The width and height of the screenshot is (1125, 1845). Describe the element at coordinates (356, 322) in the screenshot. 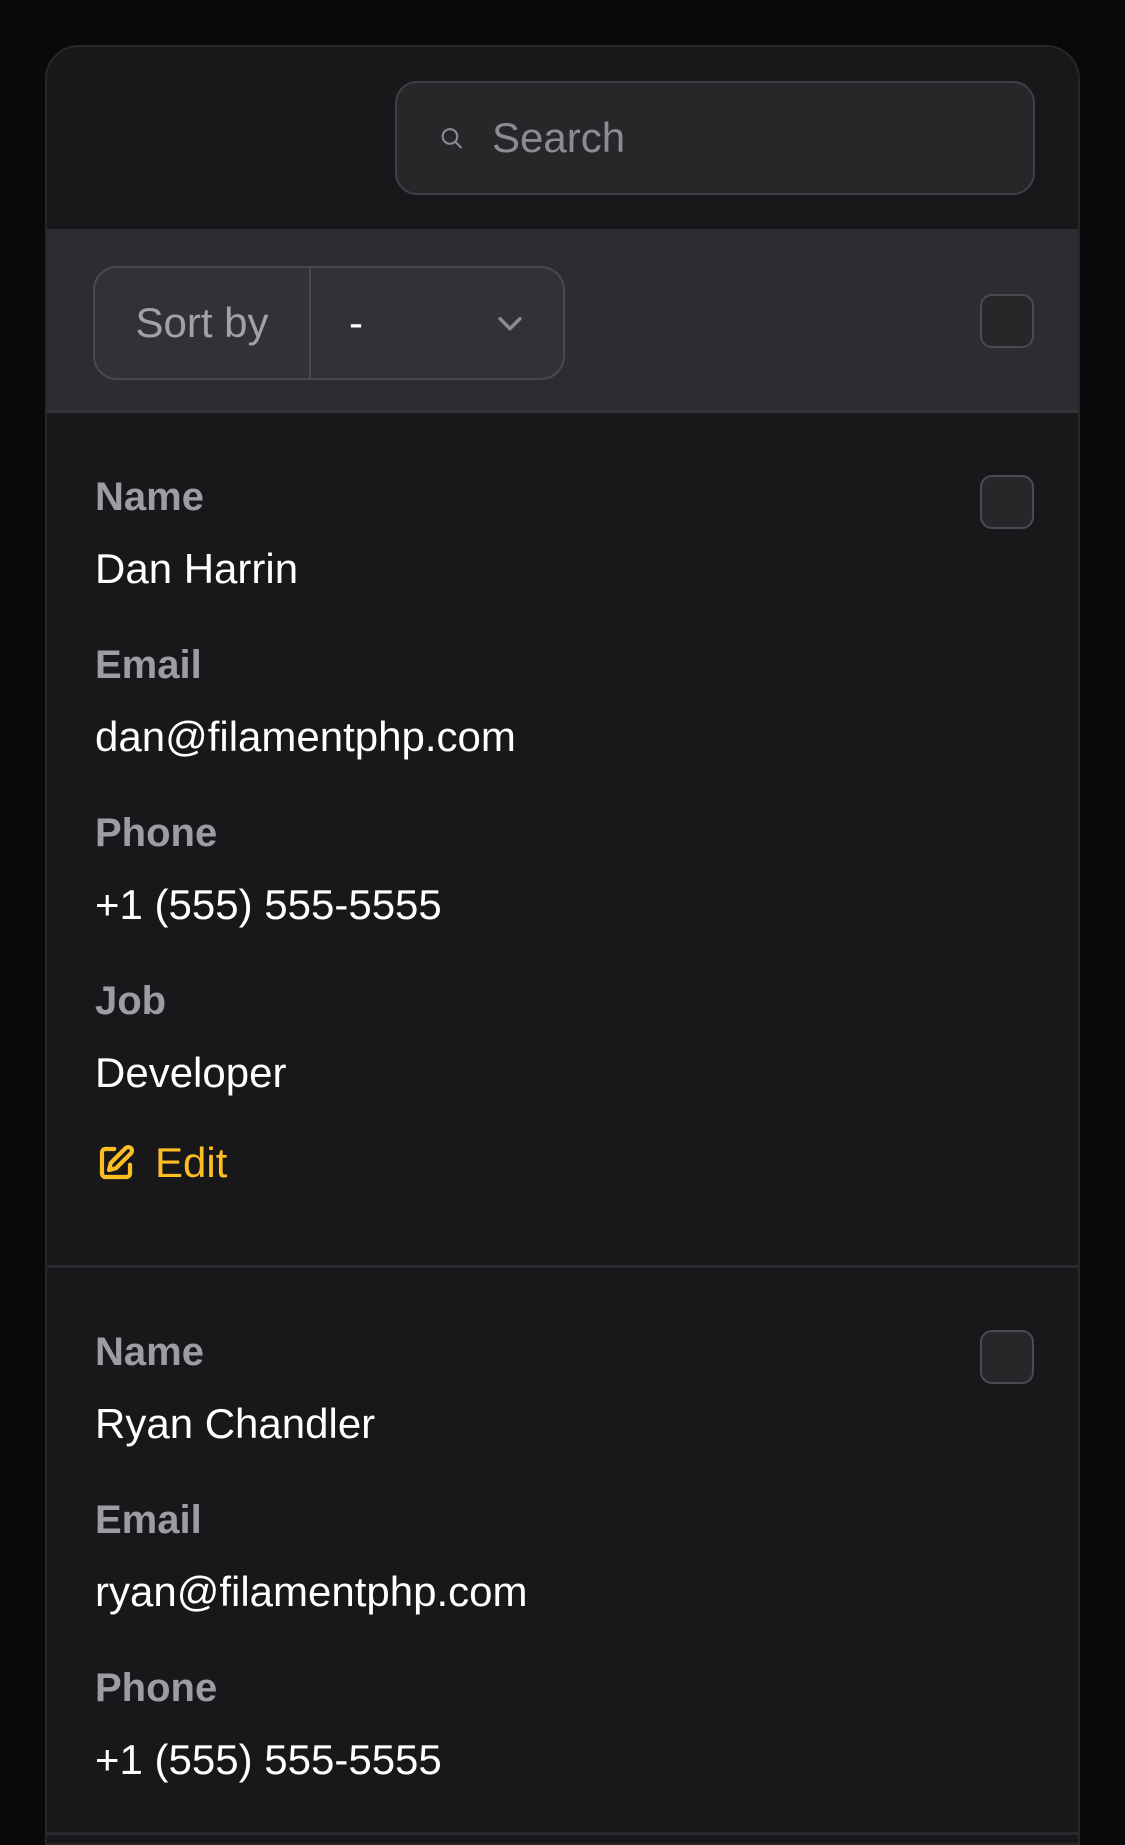

I see `sort-select-value: -` at that location.